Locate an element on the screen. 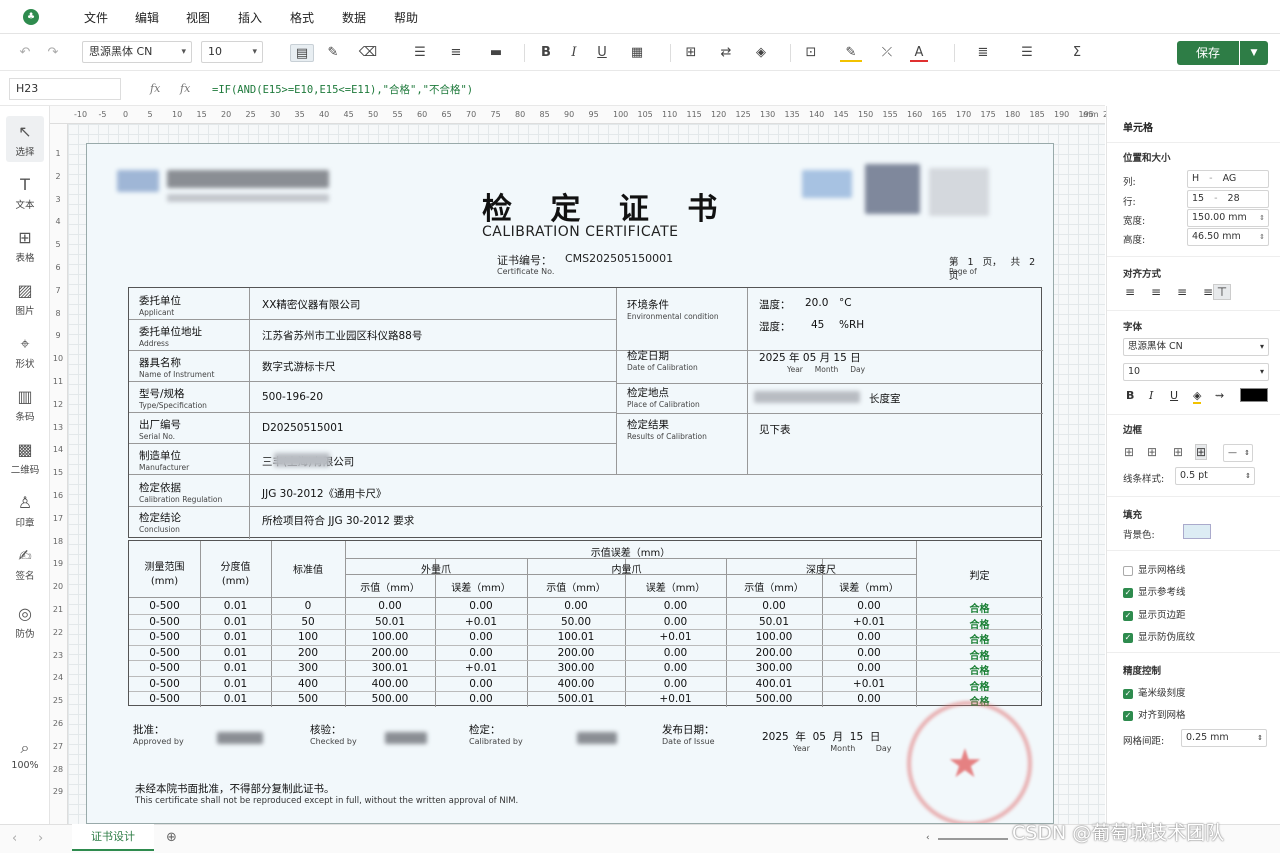 This screenshot has height=853, width=1280. insert-function-icon: fx is located at coordinates (185, 88).